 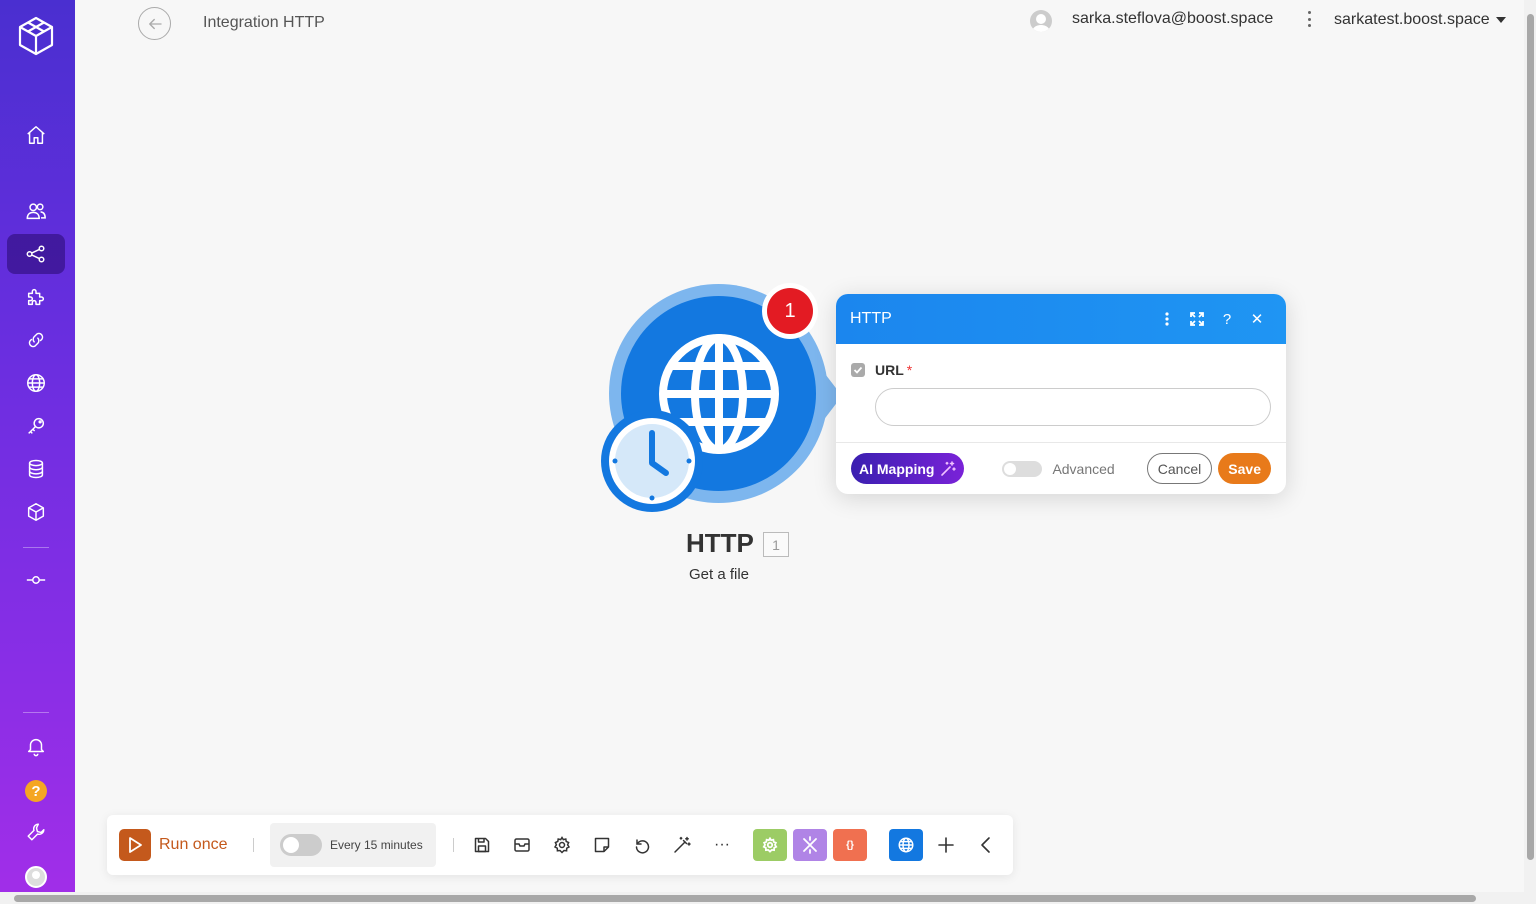 I want to click on cancel-button: Cancel, so click(x=1179, y=468).